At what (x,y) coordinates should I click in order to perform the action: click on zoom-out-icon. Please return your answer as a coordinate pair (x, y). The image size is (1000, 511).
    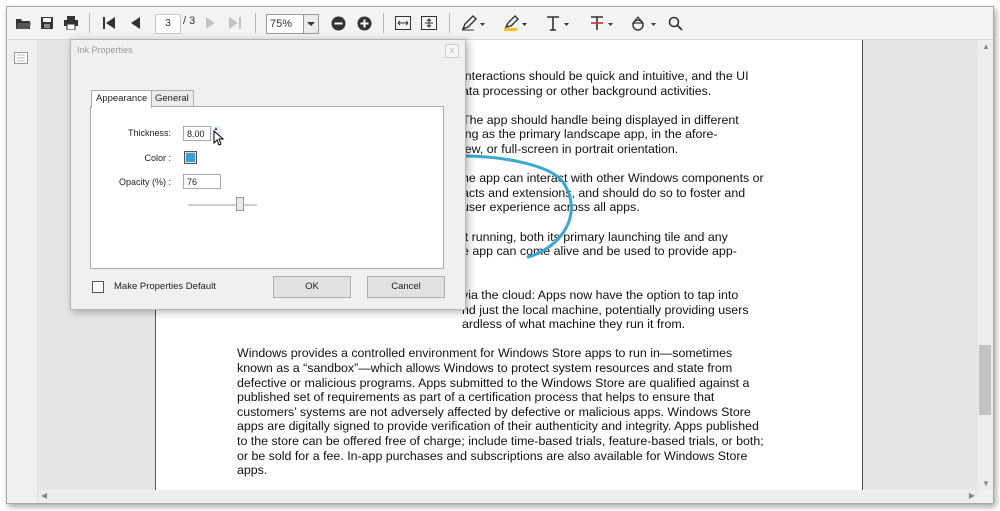
    Looking at the image, I should click on (338, 23).